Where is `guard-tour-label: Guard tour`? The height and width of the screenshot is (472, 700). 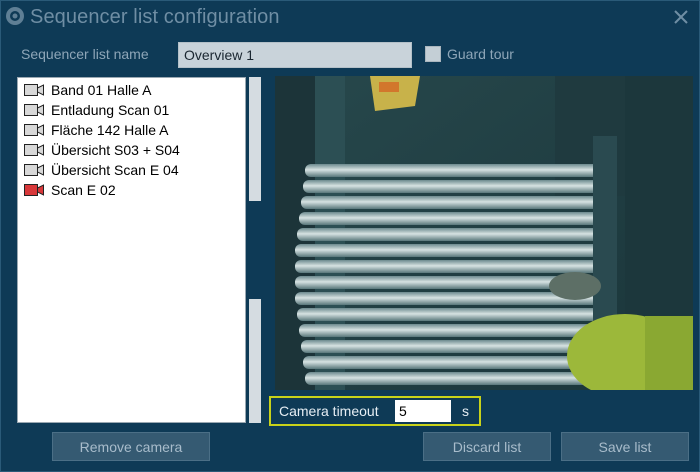 guard-tour-label: Guard tour is located at coordinates (480, 54).